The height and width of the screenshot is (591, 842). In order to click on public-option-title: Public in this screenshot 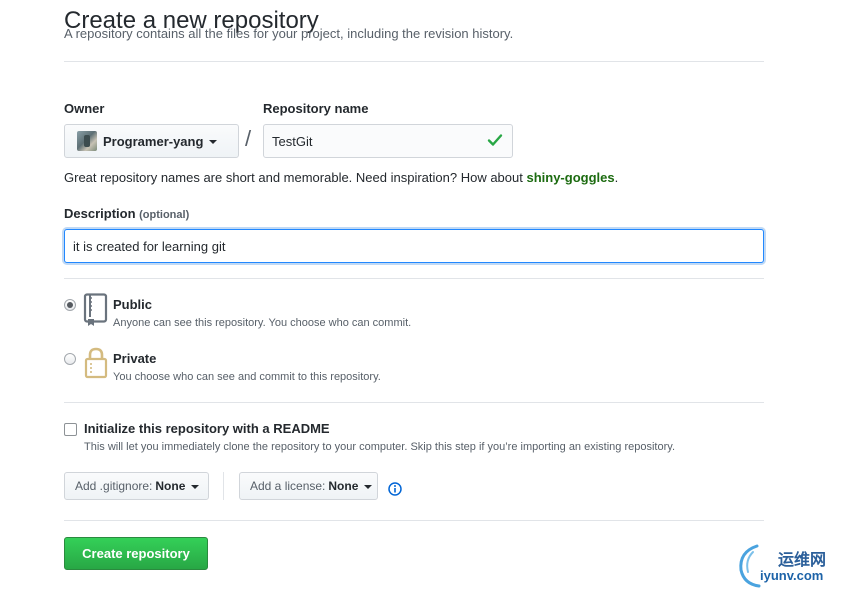, I will do `click(133, 304)`.